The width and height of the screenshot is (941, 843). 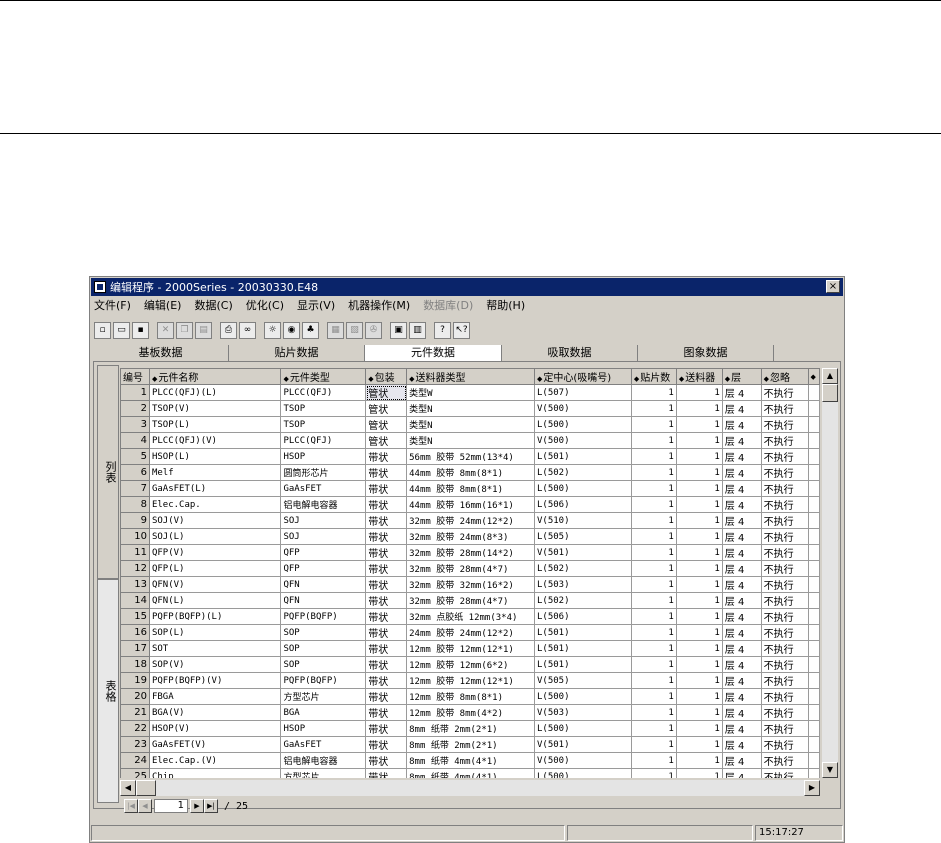 I want to click on table-cell: 12mm 胶带 12mm(12*1), so click(x=470, y=680).